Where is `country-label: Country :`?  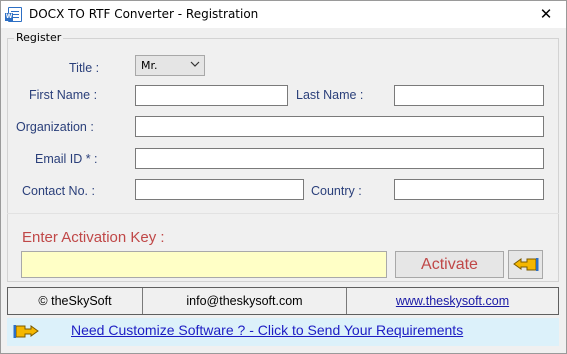 country-label: Country : is located at coordinates (336, 191).